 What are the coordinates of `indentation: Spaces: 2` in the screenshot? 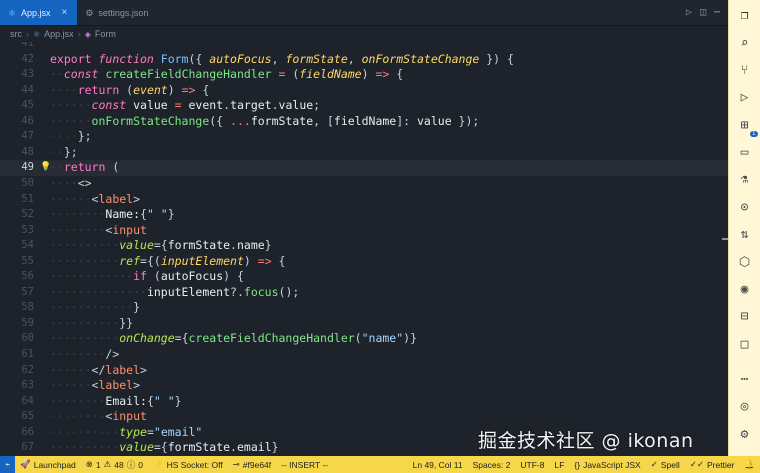 It's located at (492, 465).